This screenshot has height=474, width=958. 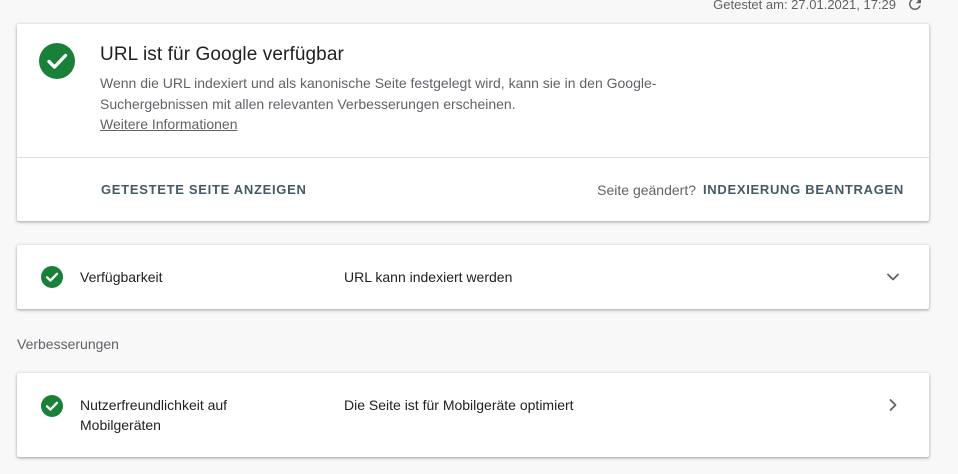 What do you see at coordinates (168, 124) in the screenshot?
I see `more-info-link: Weitere Informationen` at bounding box center [168, 124].